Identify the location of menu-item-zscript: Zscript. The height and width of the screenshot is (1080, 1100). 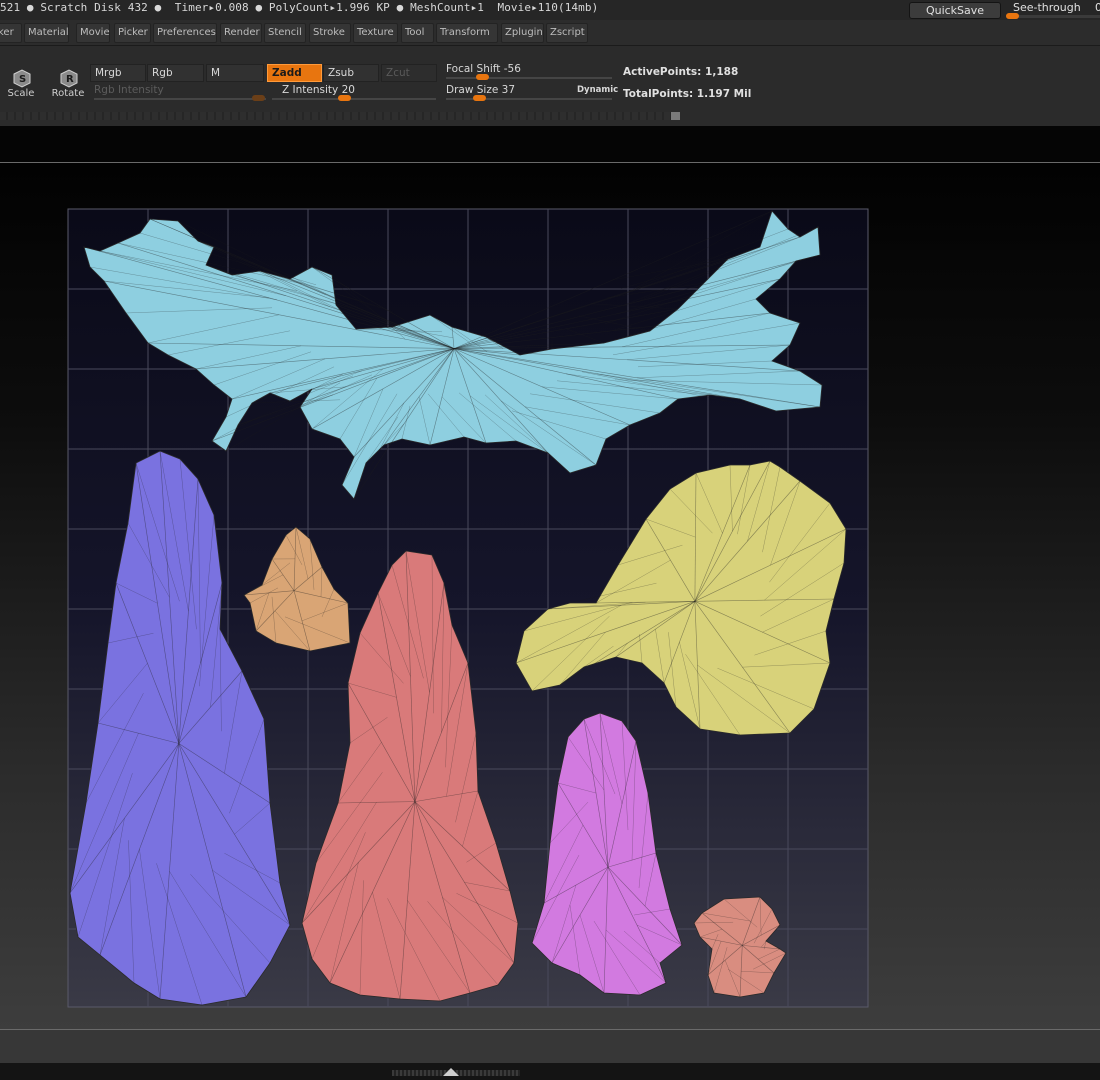
(567, 33).